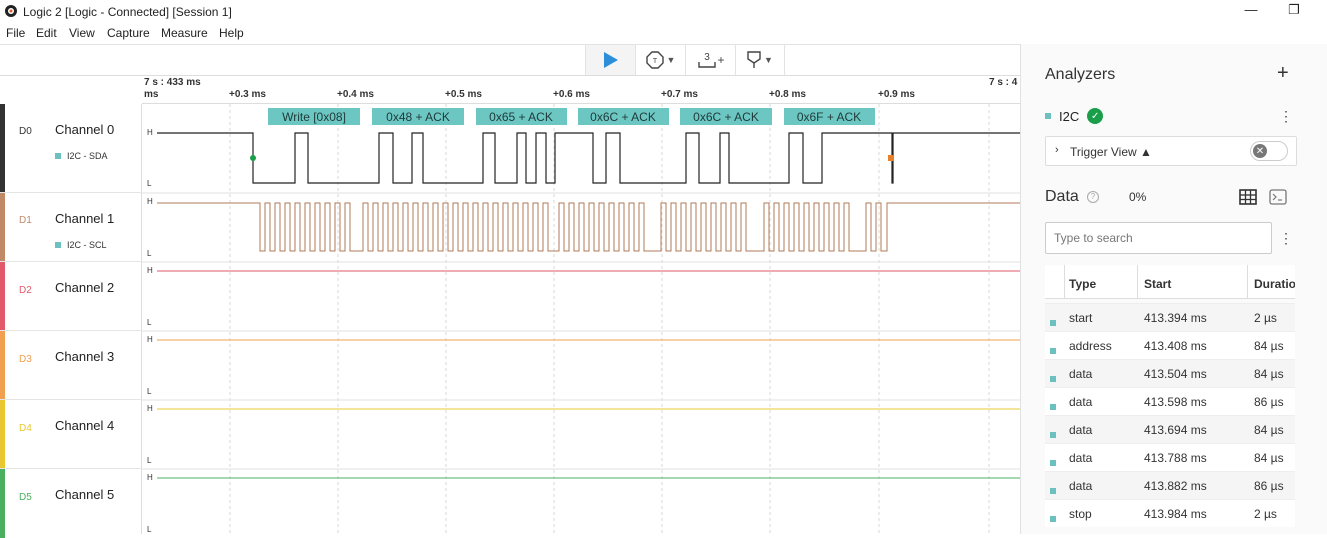 The width and height of the screenshot is (1327, 538). Describe the element at coordinates (463, 94) in the screenshot. I see `tick-label: +0.5 ms` at that location.